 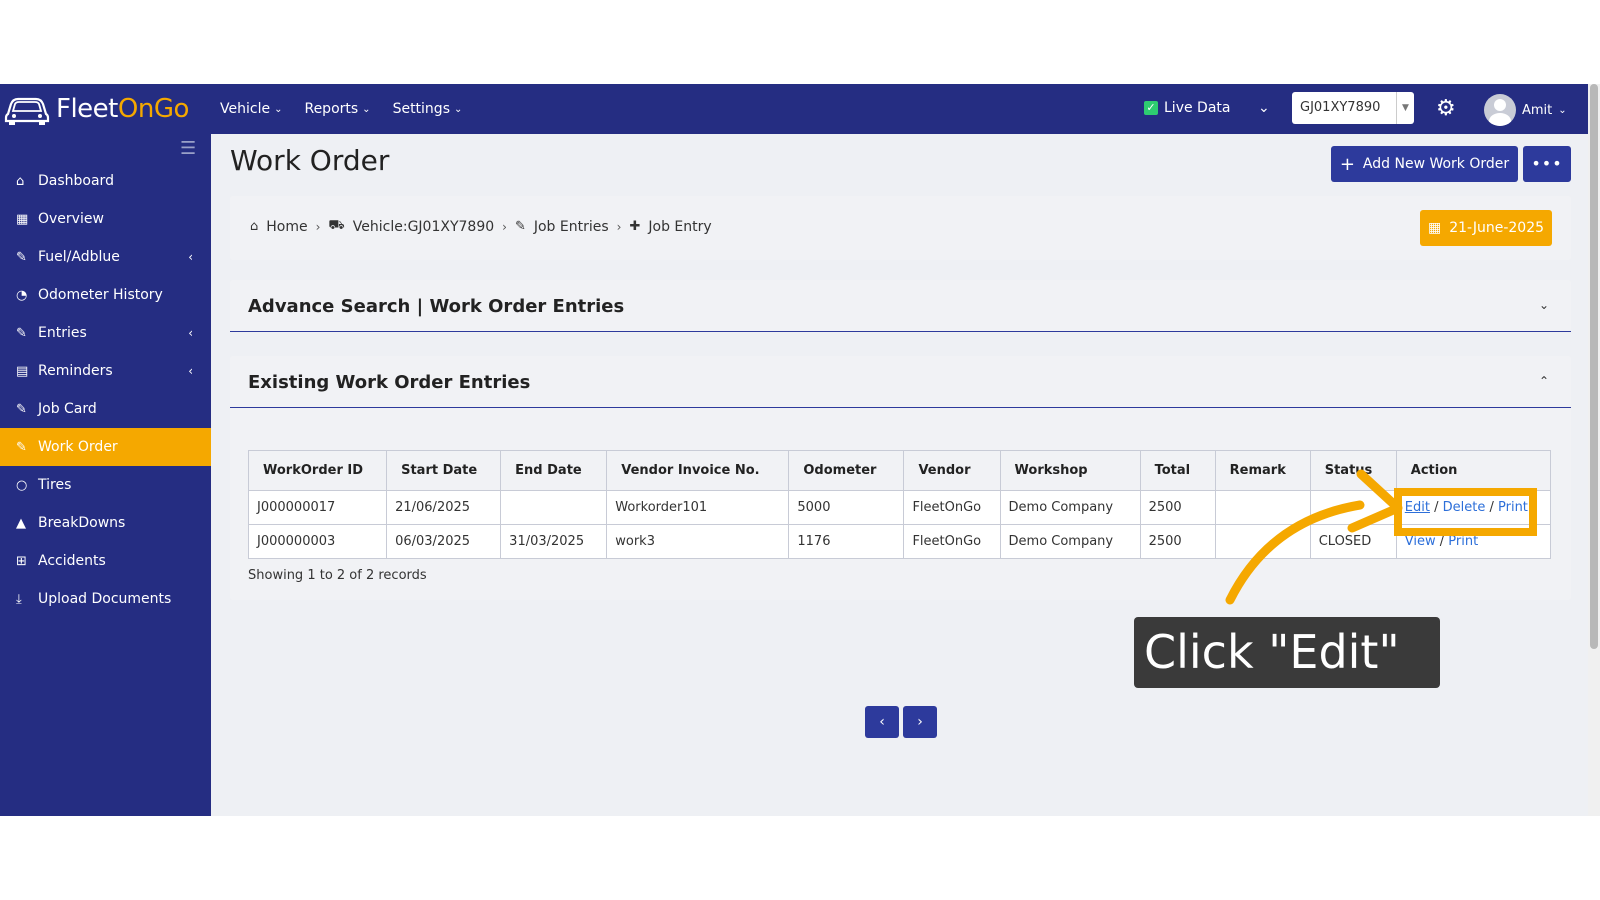 What do you see at coordinates (105, 409) in the screenshot?
I see `sidebar-item-job-card: ✎ Job Card` at bounding box center [105, 409].